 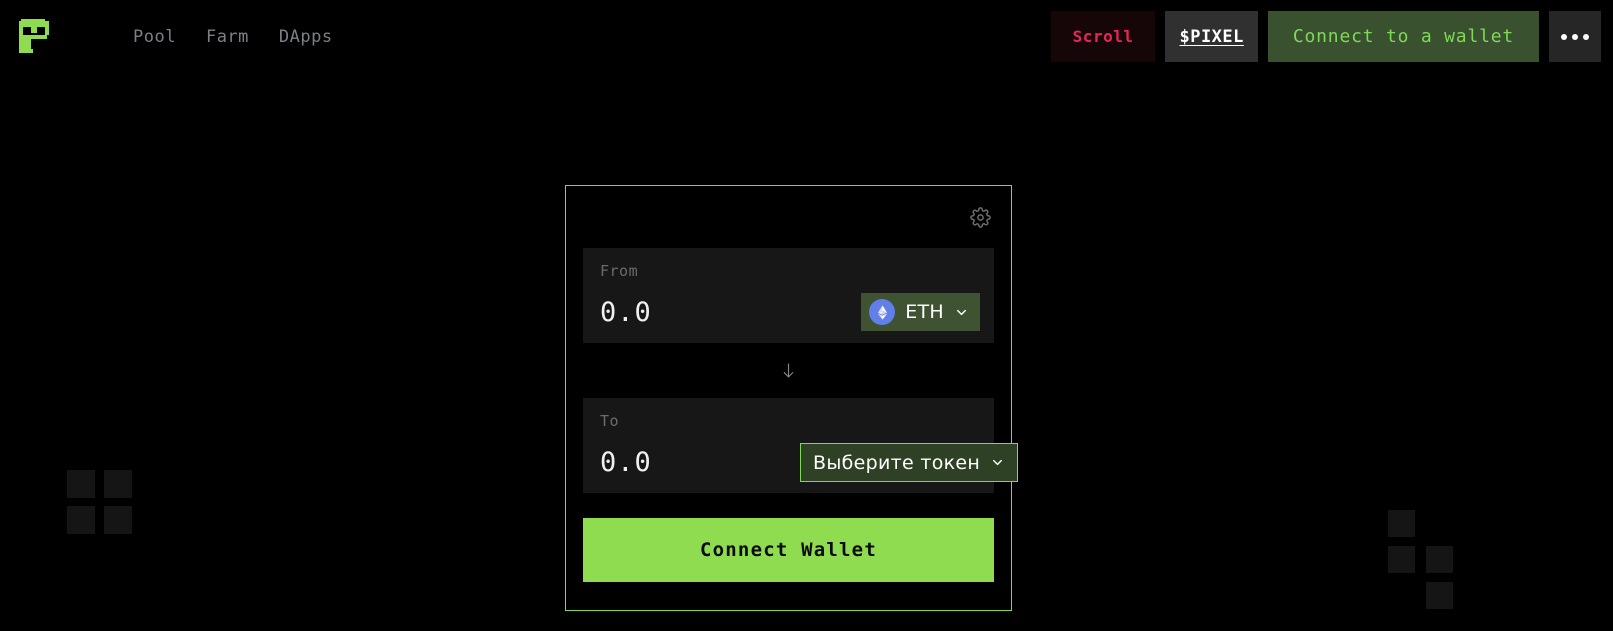 I want to click on connect-wallet-nav-label: Connect to a wallet, so click(x=1403, y=36).